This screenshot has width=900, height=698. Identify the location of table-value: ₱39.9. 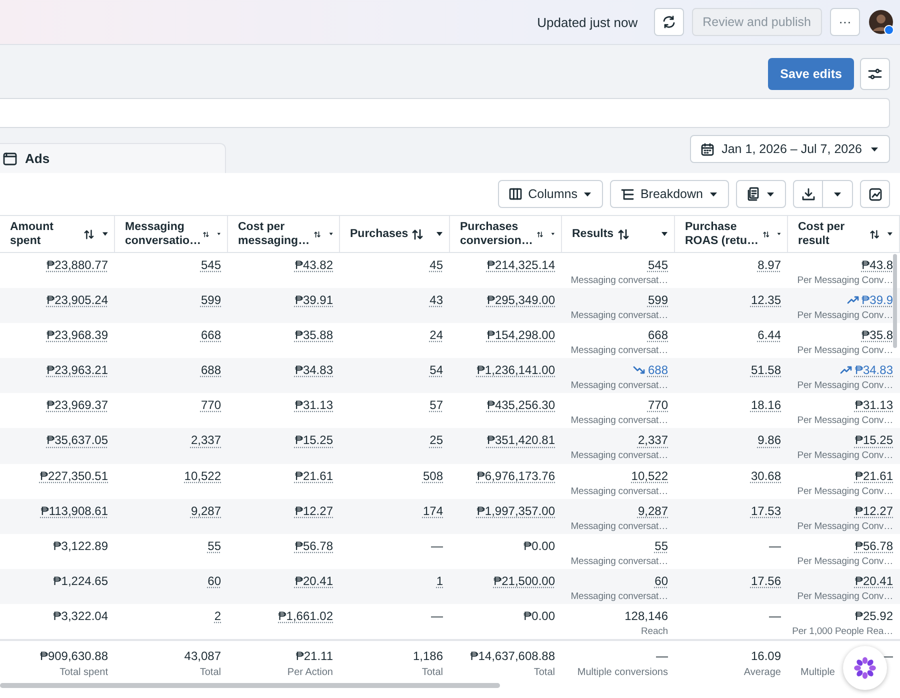
(877, 300).